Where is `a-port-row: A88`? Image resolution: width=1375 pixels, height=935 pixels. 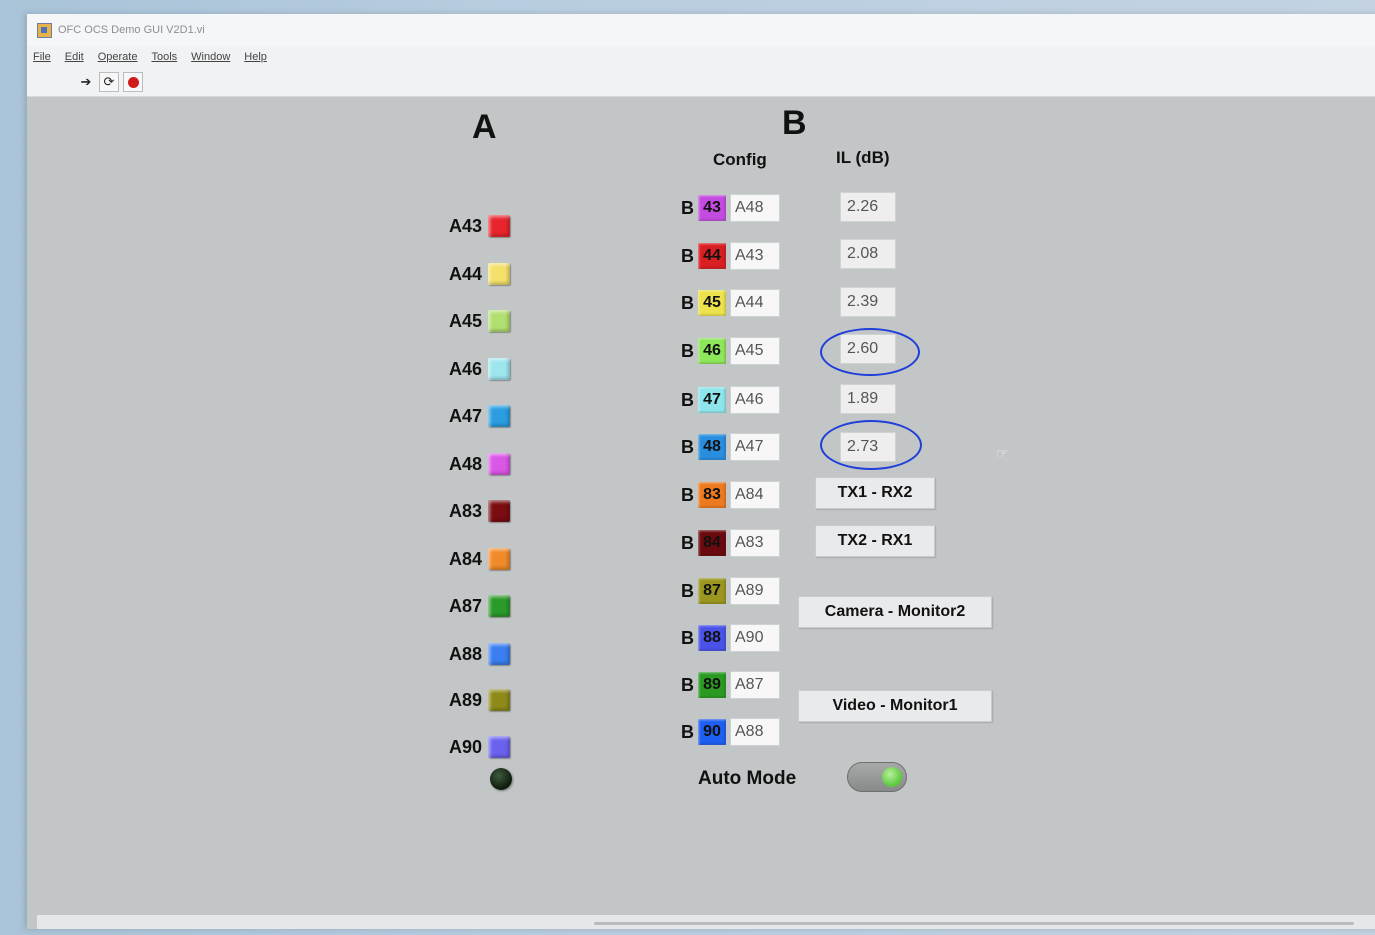 a-port-row: A88 is located at coordinates (465, 654).